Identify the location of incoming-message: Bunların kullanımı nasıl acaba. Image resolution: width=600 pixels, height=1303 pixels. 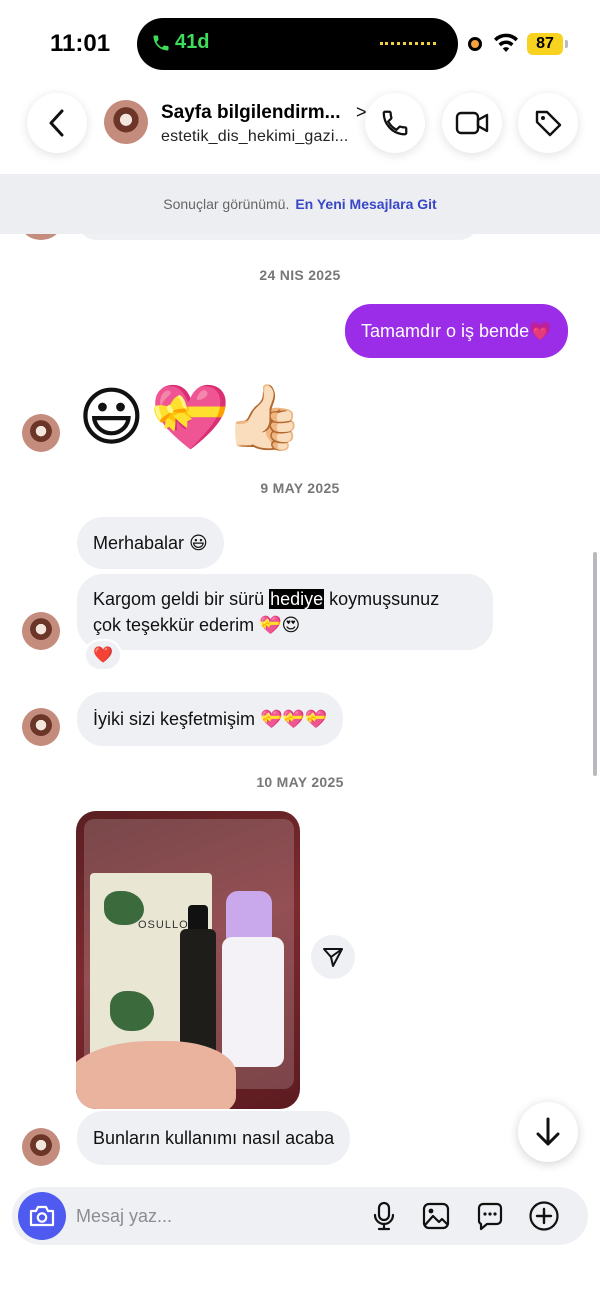
(214, 1138).